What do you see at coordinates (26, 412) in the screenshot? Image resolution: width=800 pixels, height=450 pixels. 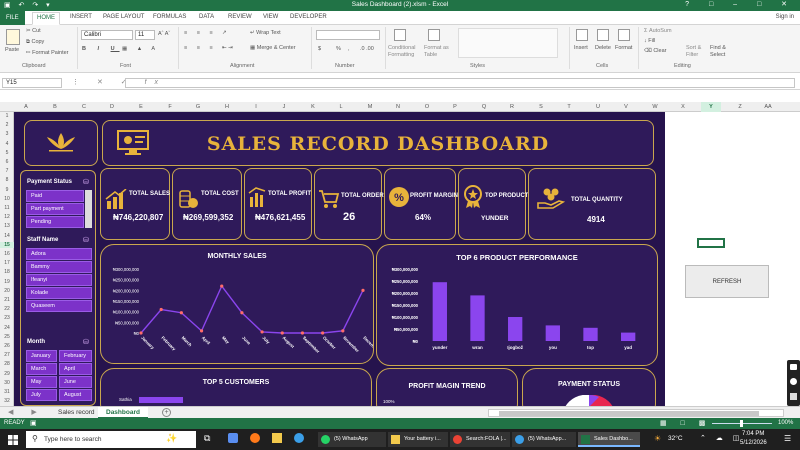 I see `sheet-nav-arrows: ◀ ▶` at bounding box center [26, 412].